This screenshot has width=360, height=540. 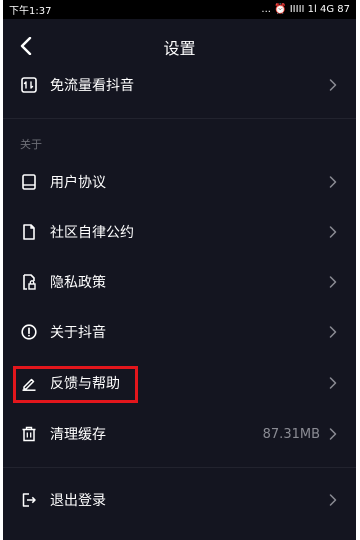 I want to click on settings-item-label: 关于抖音, so click(x=78, y=333).